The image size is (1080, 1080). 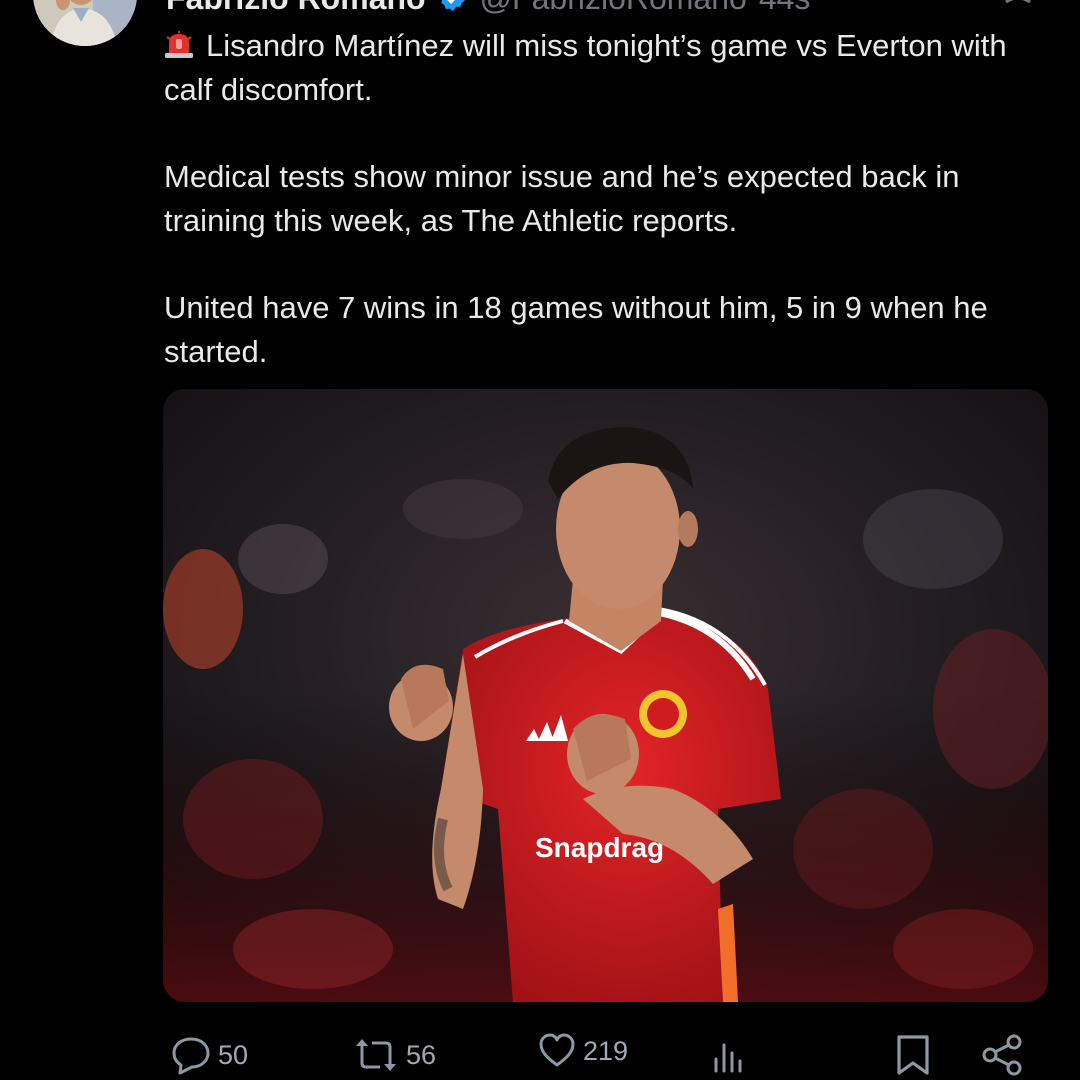 What do you see at coordinates (376, 1055) in the screenshot?
I see `repost-icon` at bounding box center [376, 1055].